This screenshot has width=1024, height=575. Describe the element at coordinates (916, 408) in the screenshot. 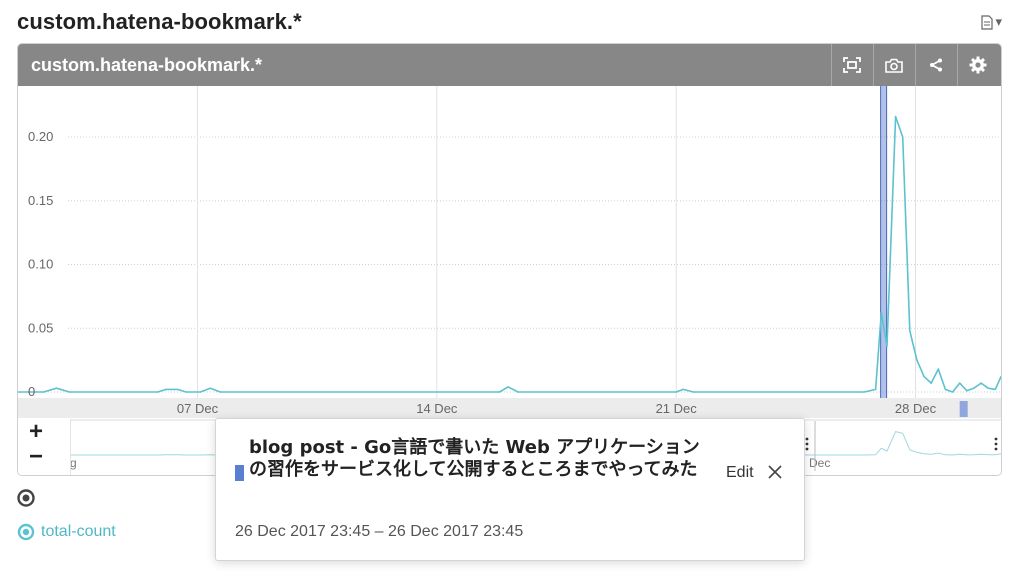

I see `x-tick-label: 28 Dec` at that location.